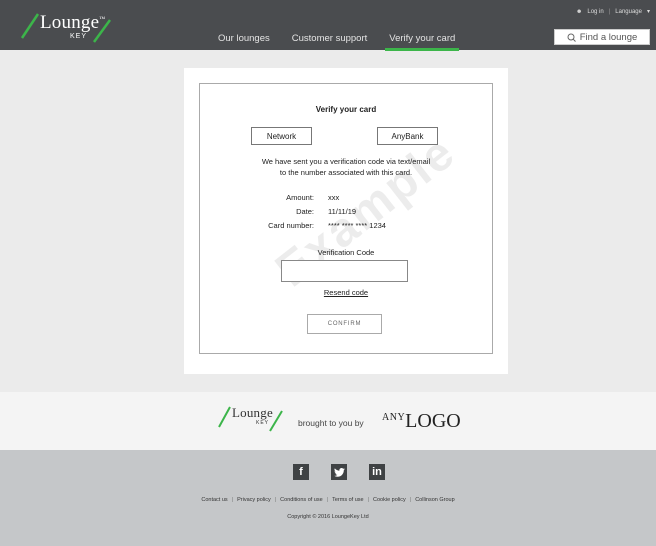  What do you see at coordinates (252, 412) in the screenshot?
I see `logo-text: Lounge` at bounding box center [252, 412].